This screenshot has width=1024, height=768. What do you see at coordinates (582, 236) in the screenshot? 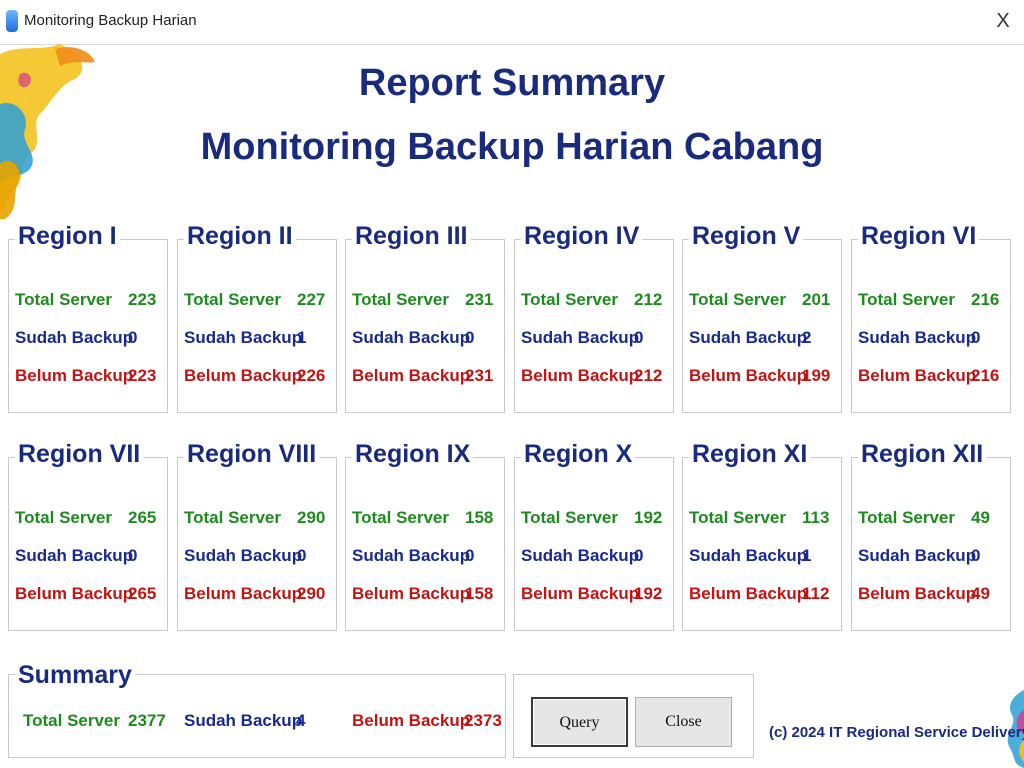
I see `region-name: Region IV` at bounding box center [582, 236].